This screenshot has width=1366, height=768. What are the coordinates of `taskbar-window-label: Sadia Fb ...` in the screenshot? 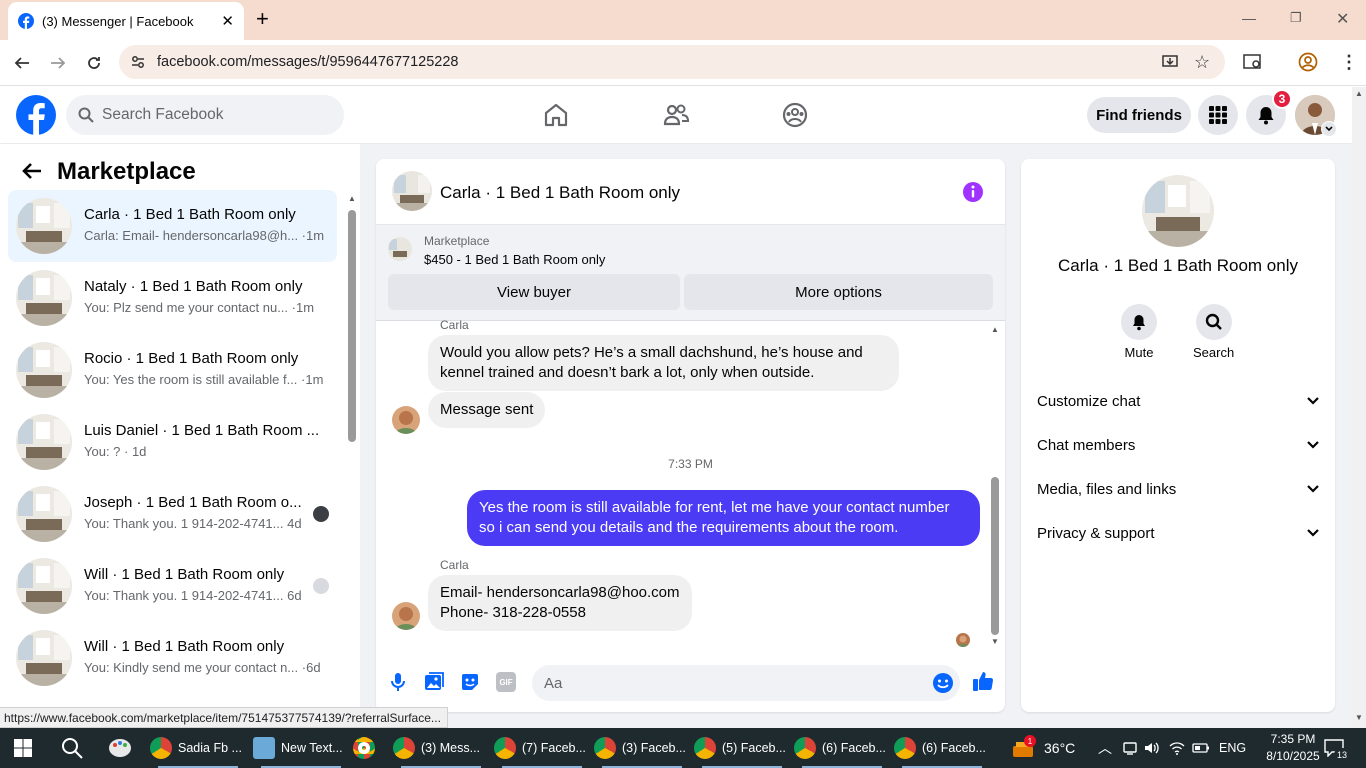 It's located at (210, 748).